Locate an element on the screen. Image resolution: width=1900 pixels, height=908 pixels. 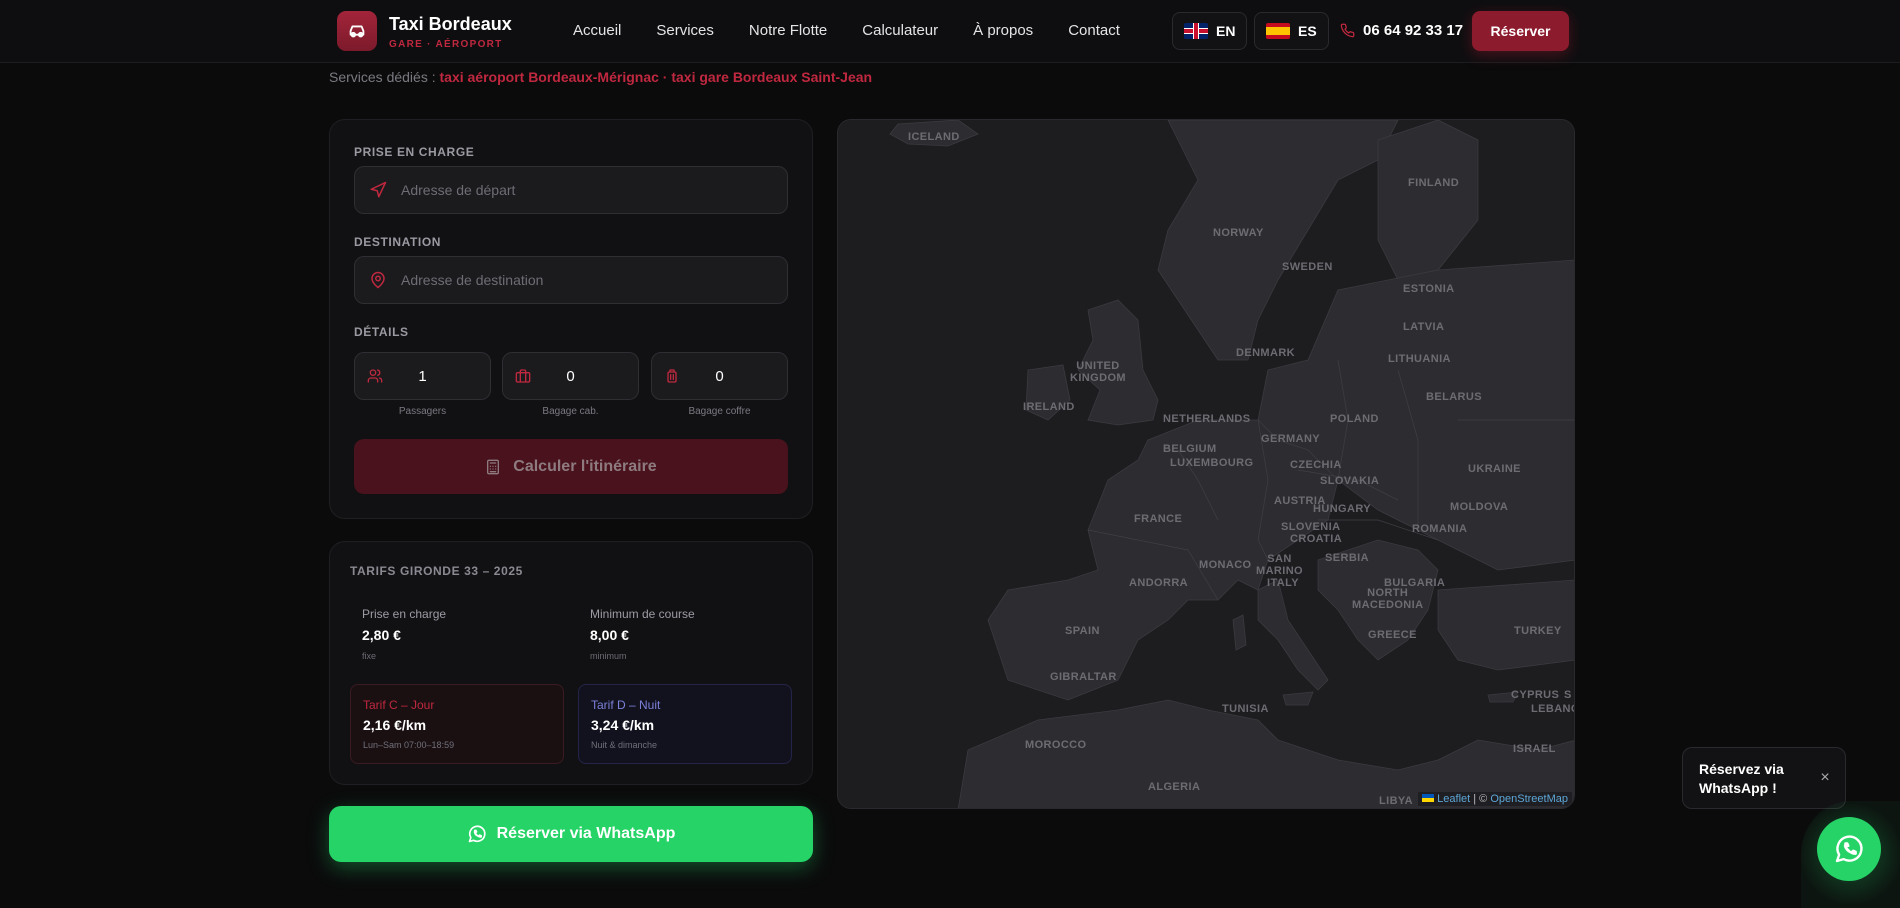
map-label-slovakia: SLOVAKIA is located at coordinates (1350, 481).